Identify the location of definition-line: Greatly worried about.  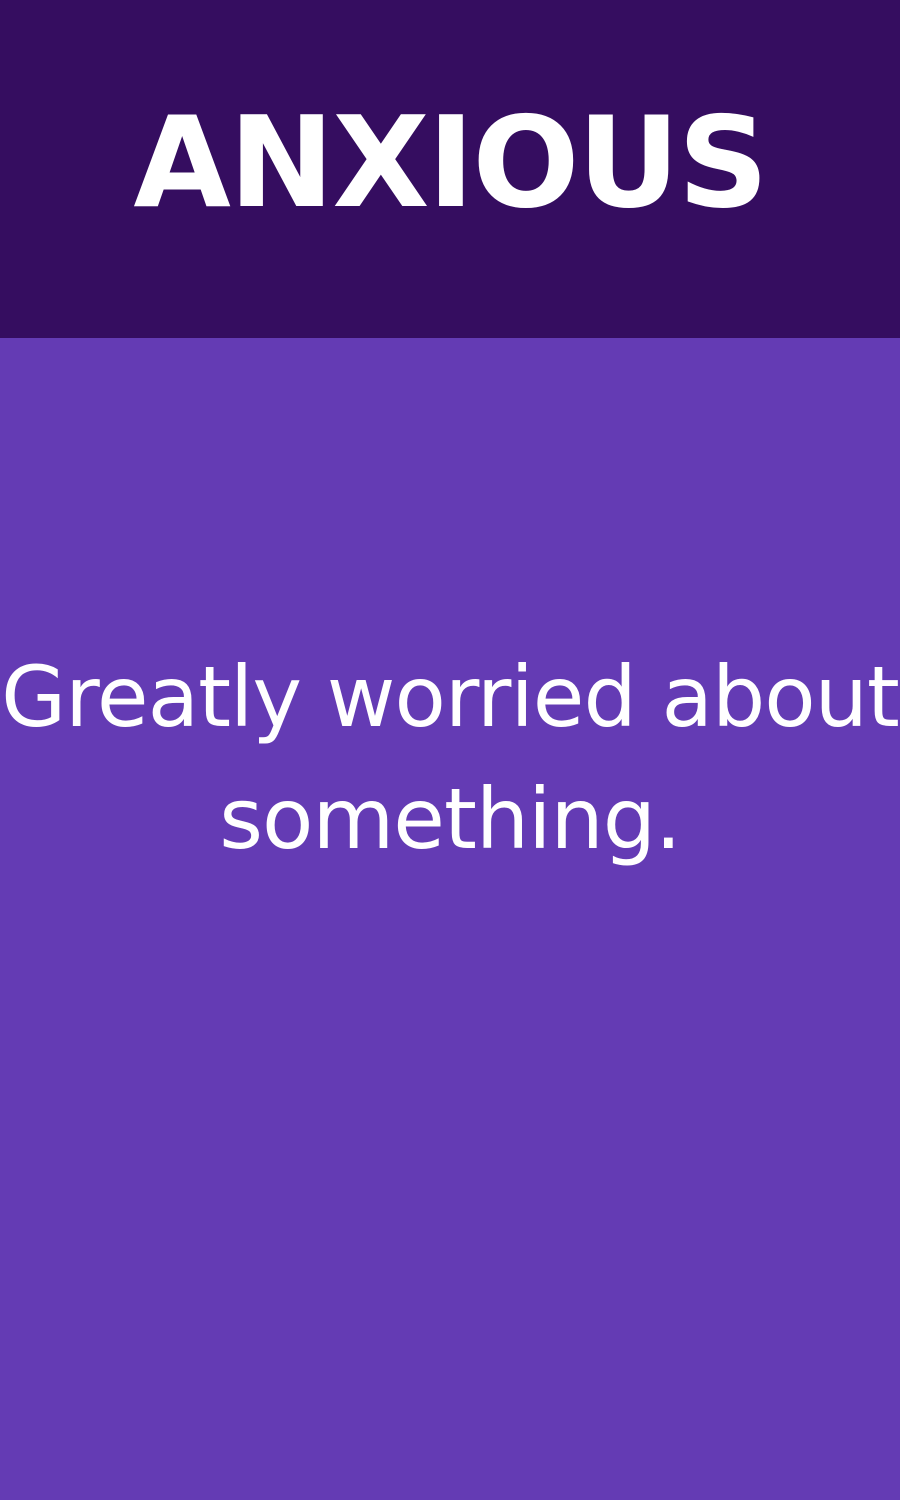
(450, 697).